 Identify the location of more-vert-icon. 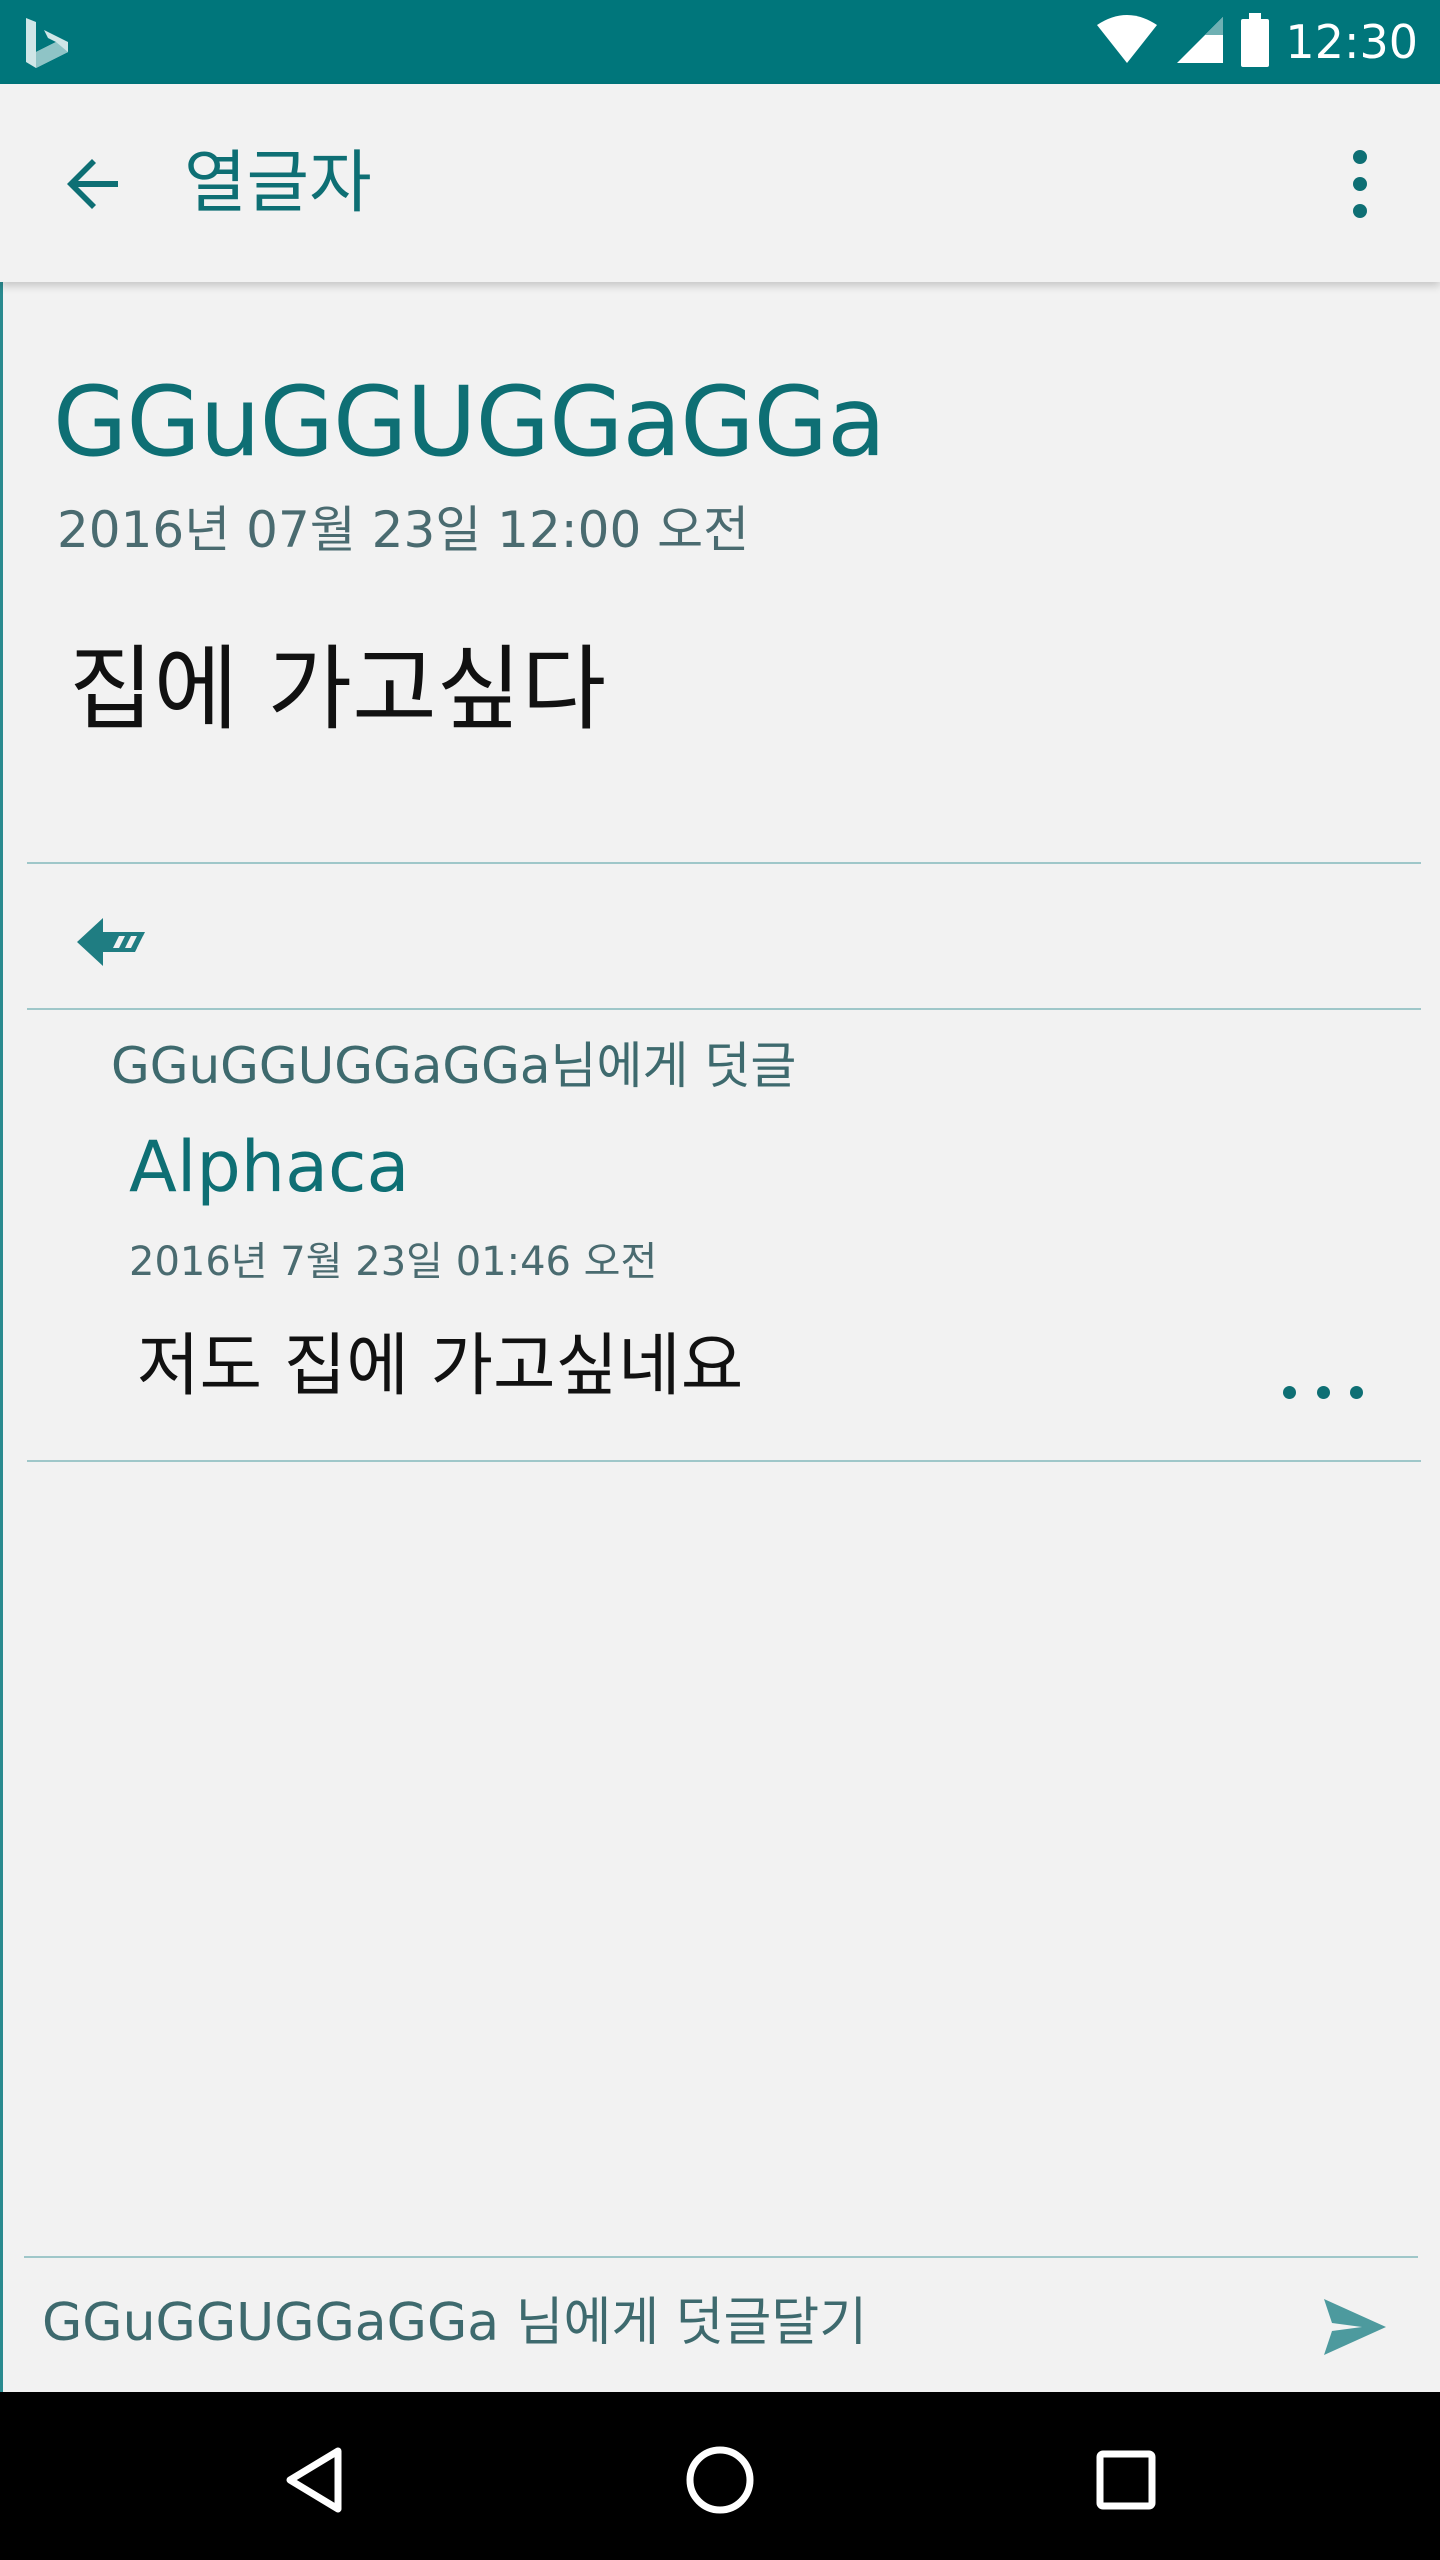
(1360, 184).